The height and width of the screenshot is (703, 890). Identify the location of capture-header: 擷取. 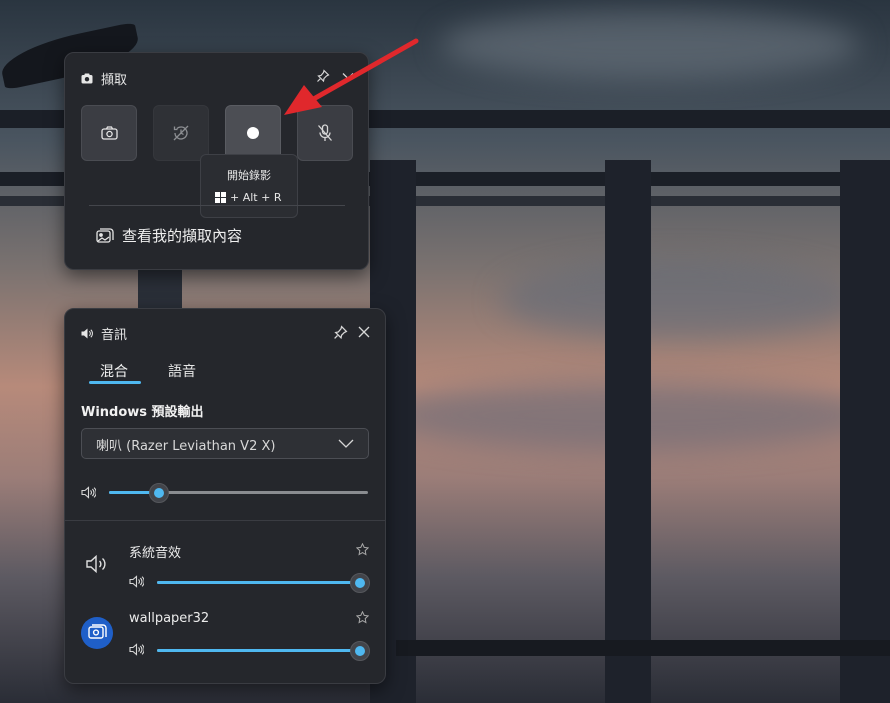
(104, 78).